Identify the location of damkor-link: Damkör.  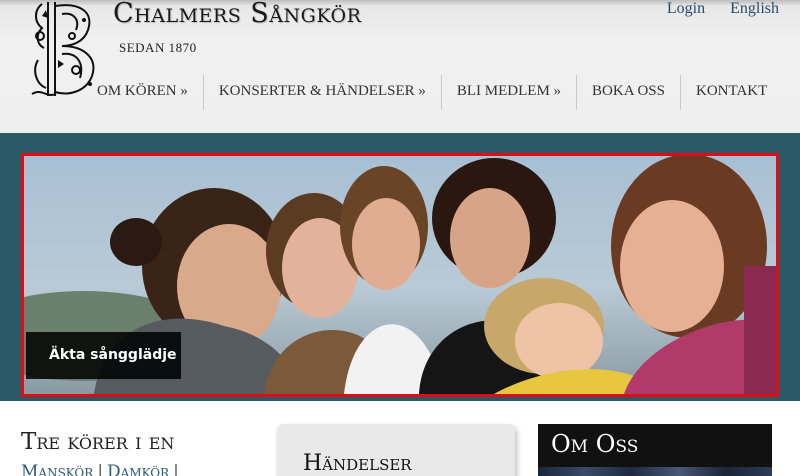
(138, 469).